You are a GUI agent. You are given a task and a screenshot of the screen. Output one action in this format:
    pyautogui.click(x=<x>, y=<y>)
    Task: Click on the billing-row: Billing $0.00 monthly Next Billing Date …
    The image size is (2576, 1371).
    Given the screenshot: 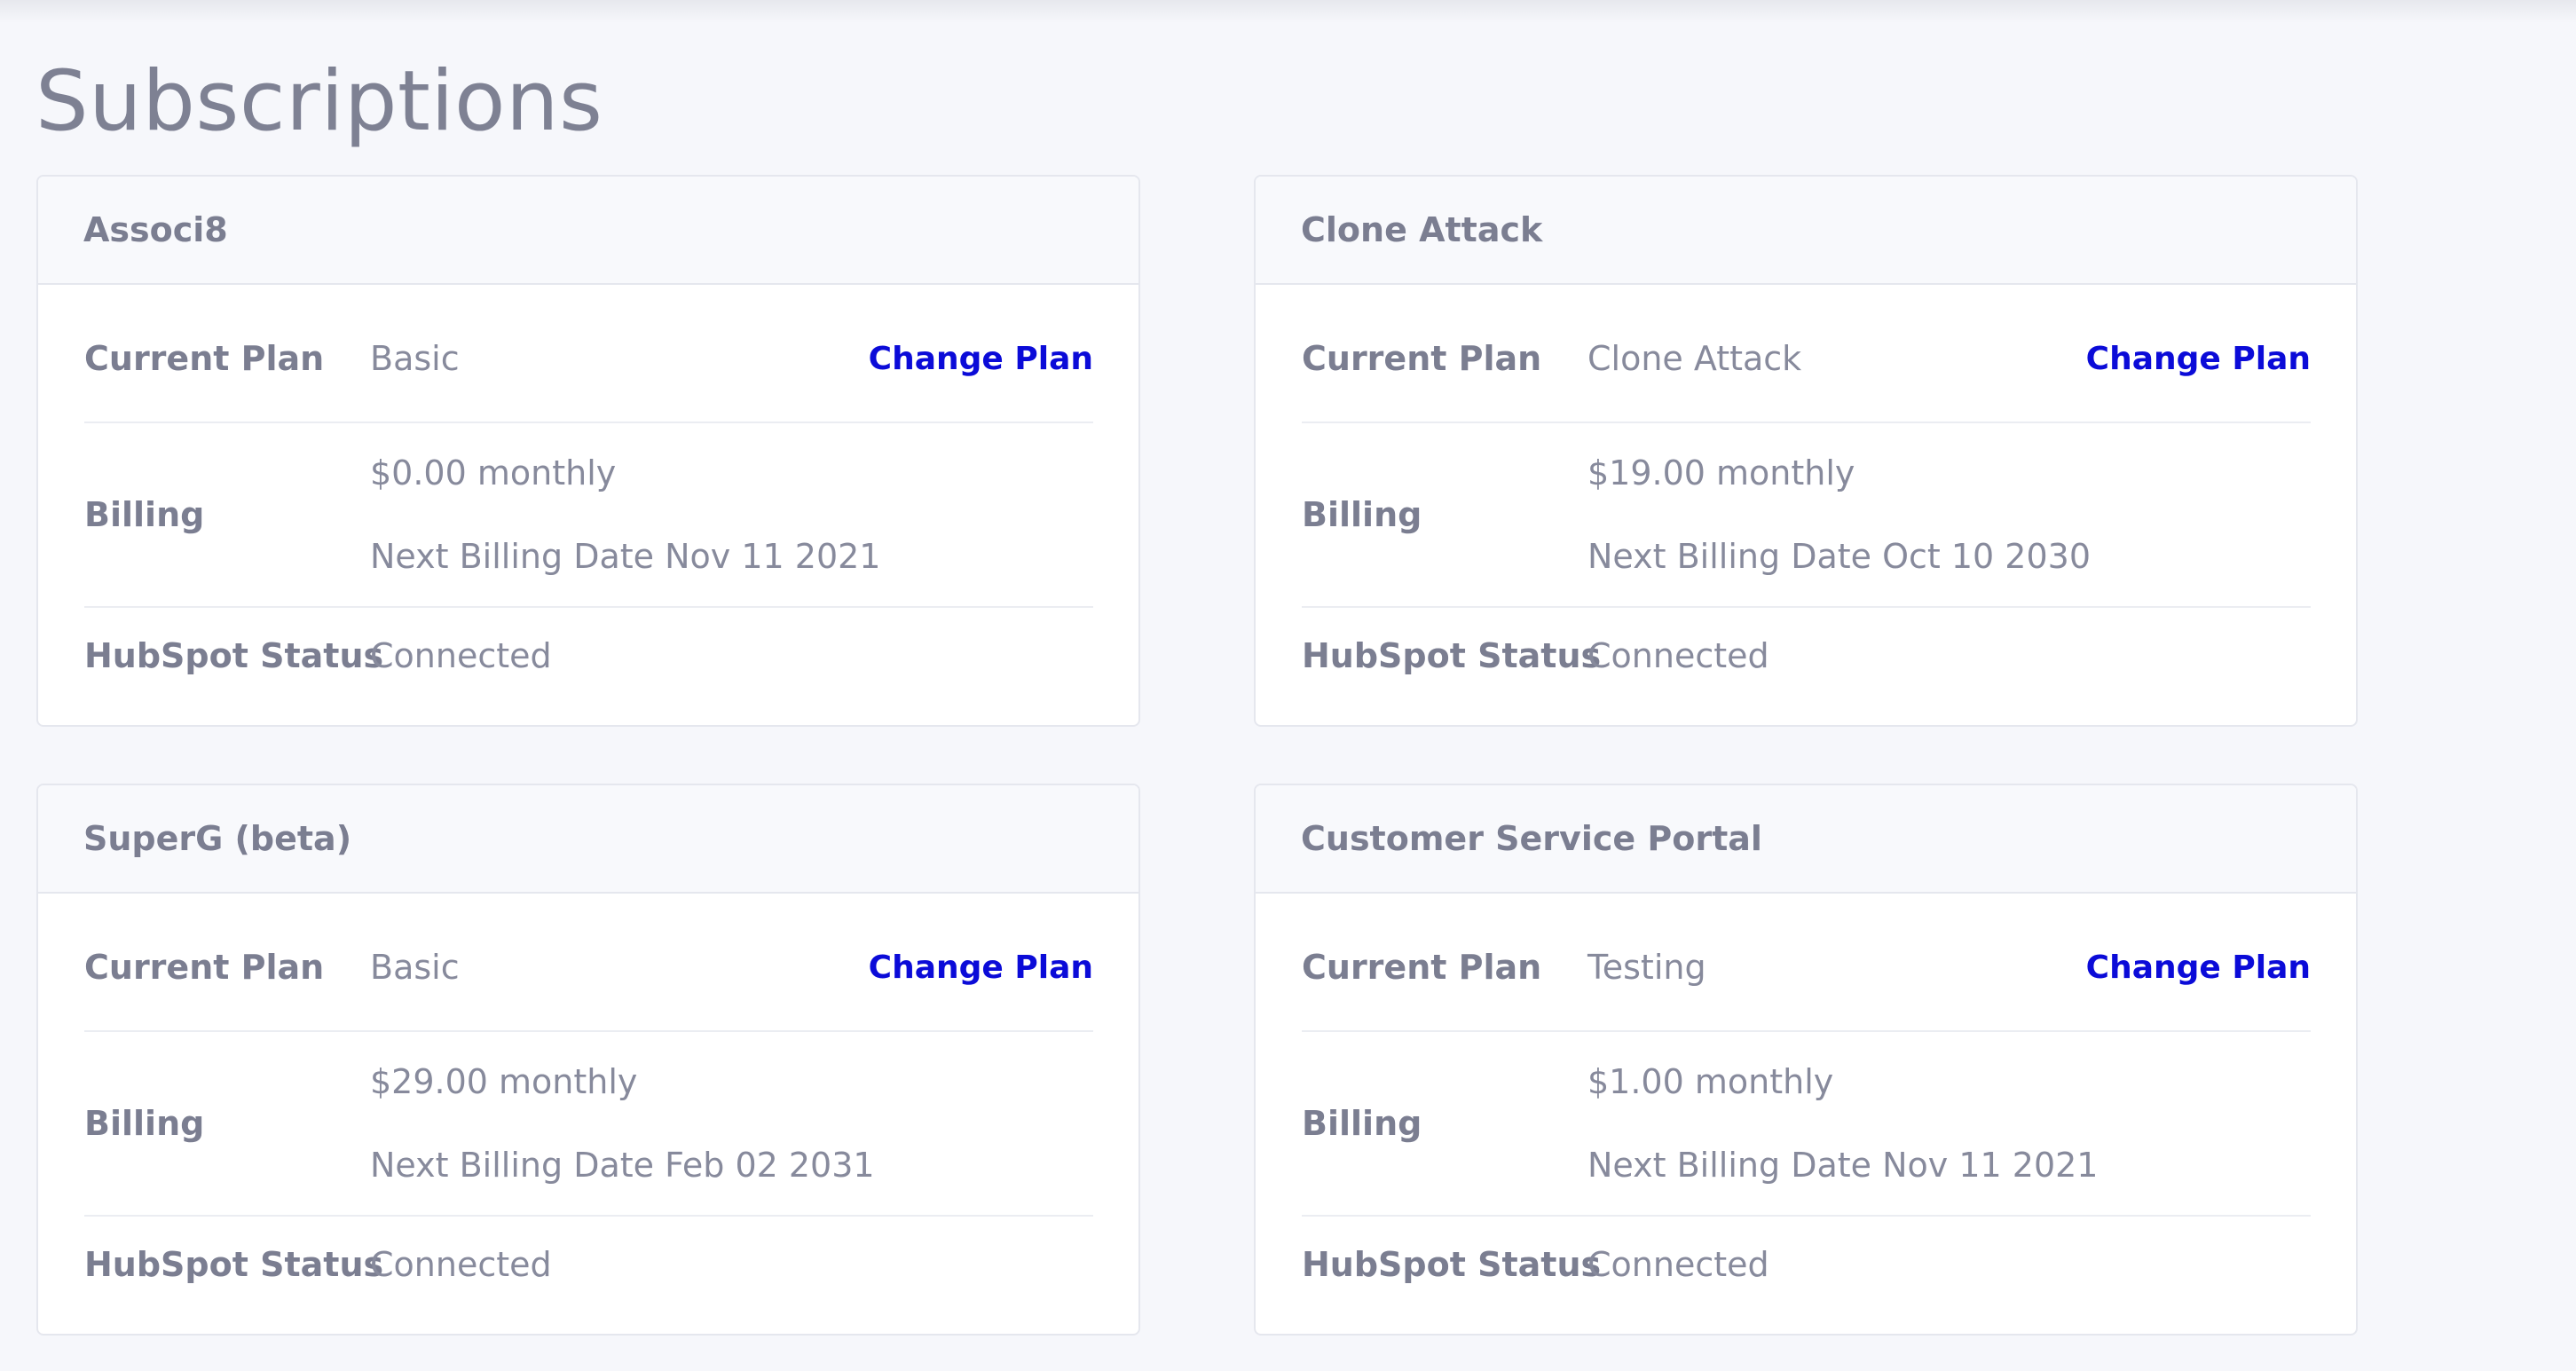 What is the action you would take?
    pyautogui.click(x=588, y=516)
    